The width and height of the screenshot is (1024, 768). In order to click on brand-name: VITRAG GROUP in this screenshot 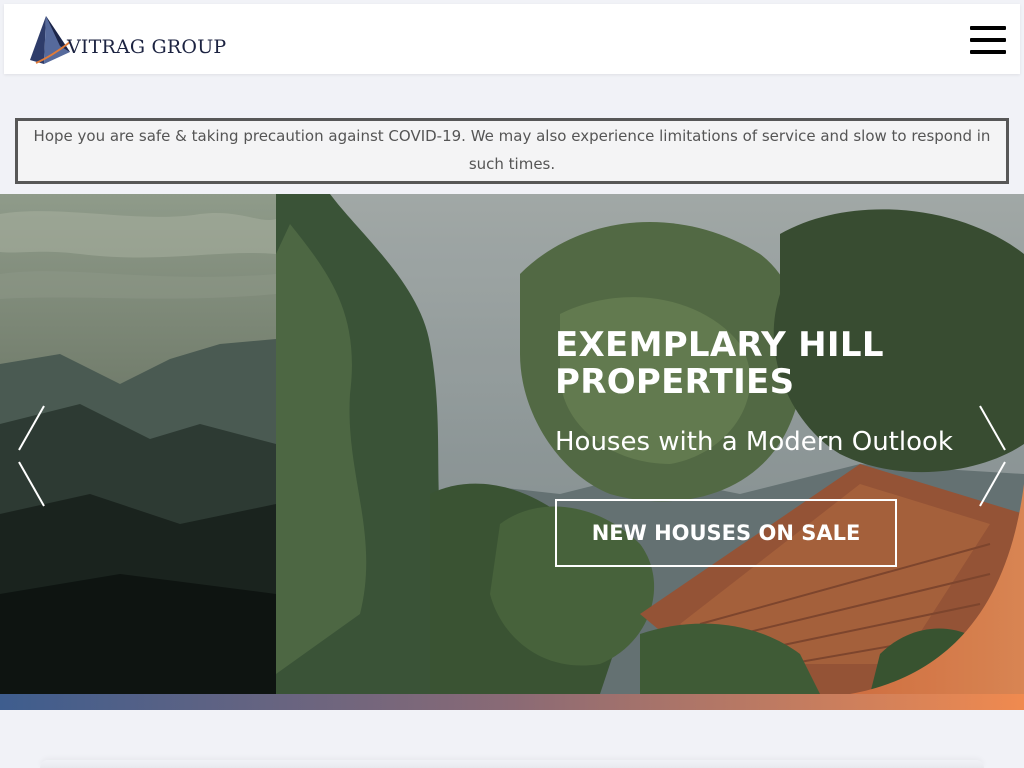, I will do `click(147, 47)`.